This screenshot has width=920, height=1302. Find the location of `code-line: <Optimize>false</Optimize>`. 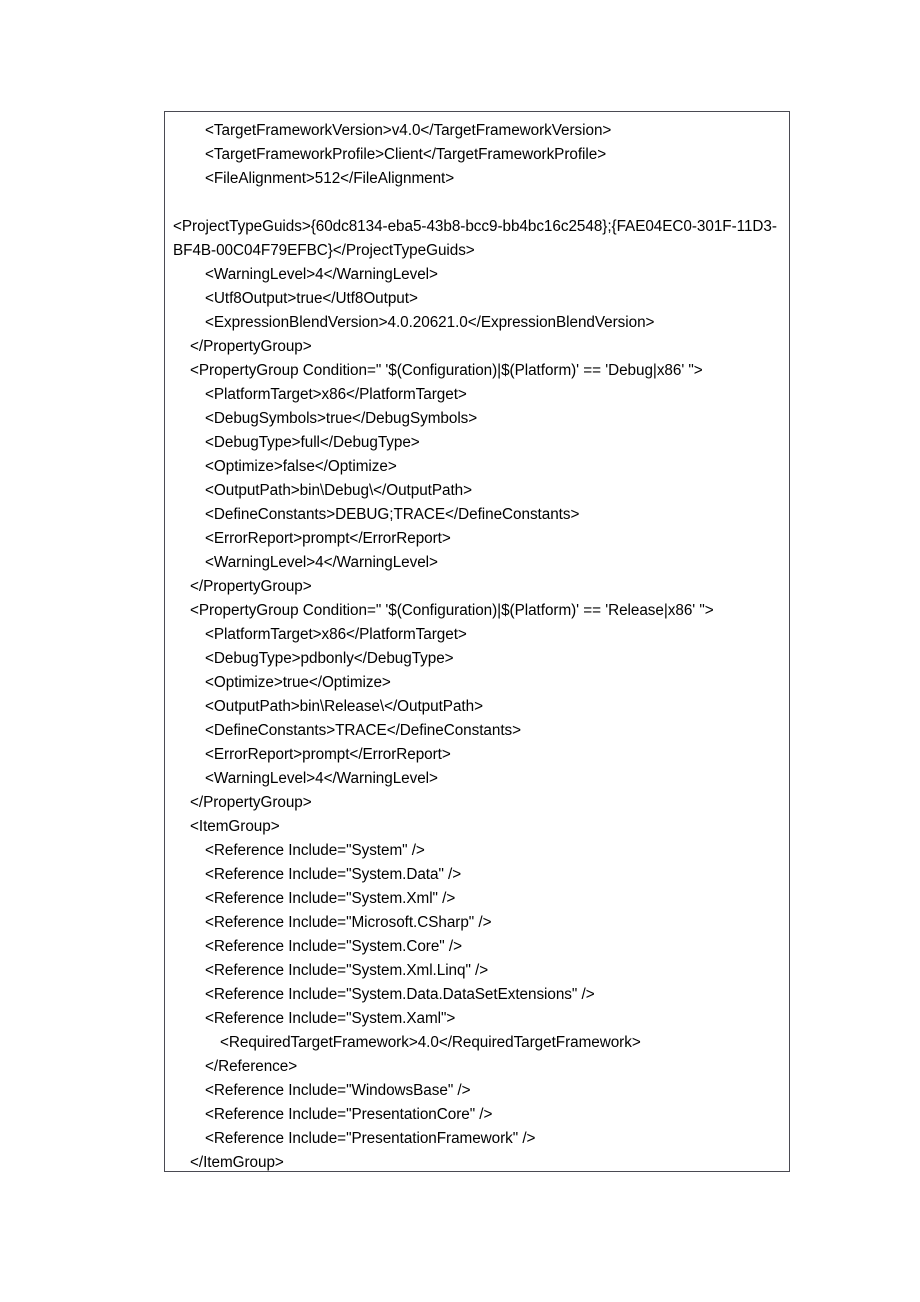

code-line: <Optimize>false</Optimize> is located at coordinates (301, 466).